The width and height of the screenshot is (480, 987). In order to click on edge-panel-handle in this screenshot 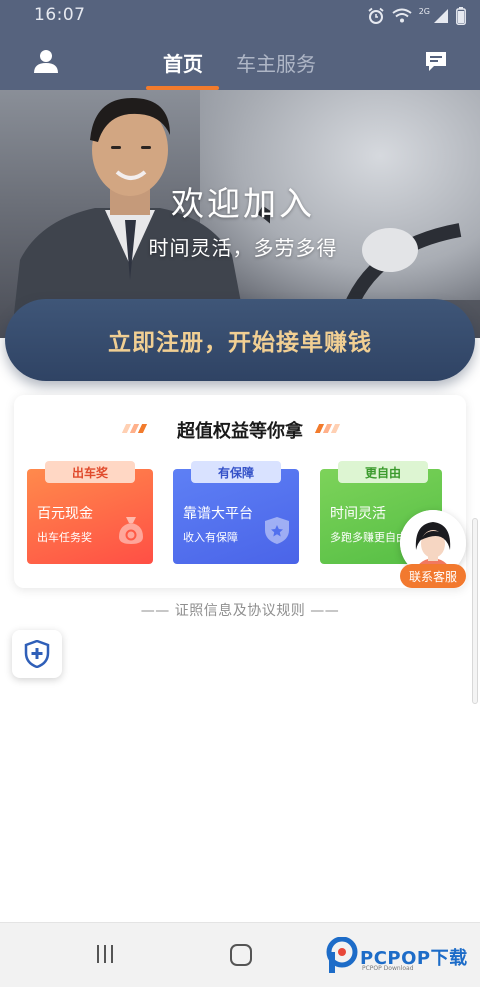, I will do `click(475, 611)`.